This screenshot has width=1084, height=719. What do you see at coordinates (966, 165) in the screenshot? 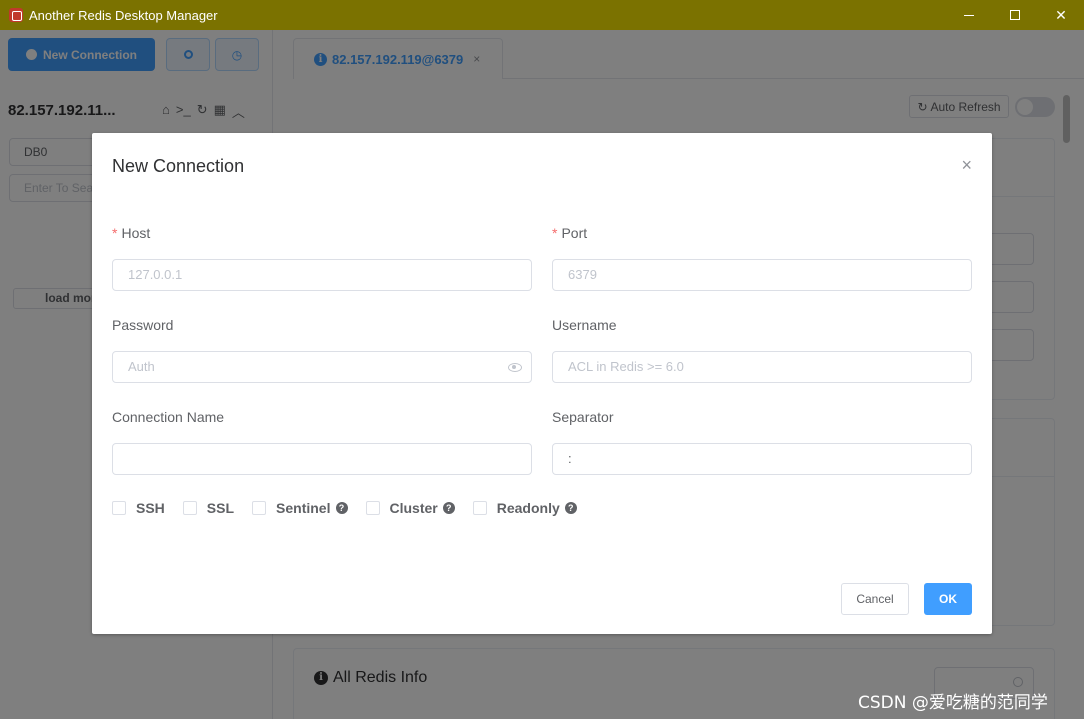
I see `dialog-close-icon: ×` at bounding box center [966, 165].